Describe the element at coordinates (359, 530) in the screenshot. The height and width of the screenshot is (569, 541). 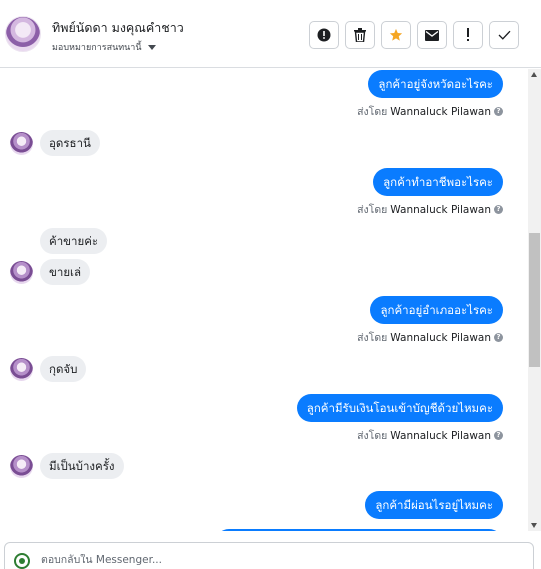
I see `outgoing-message-partial` at that location.